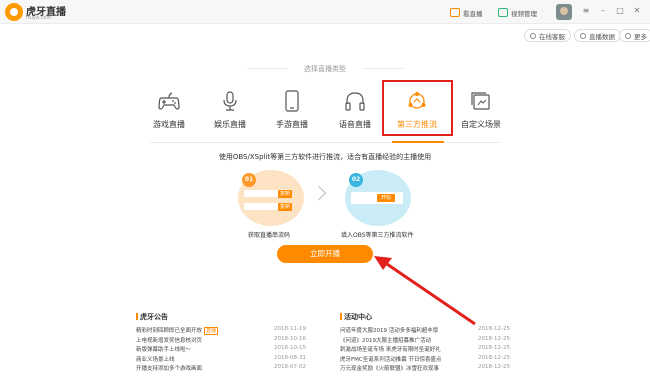 The image size is (650, 378). I want to click on start-chip: 开始, so click(386, 198).